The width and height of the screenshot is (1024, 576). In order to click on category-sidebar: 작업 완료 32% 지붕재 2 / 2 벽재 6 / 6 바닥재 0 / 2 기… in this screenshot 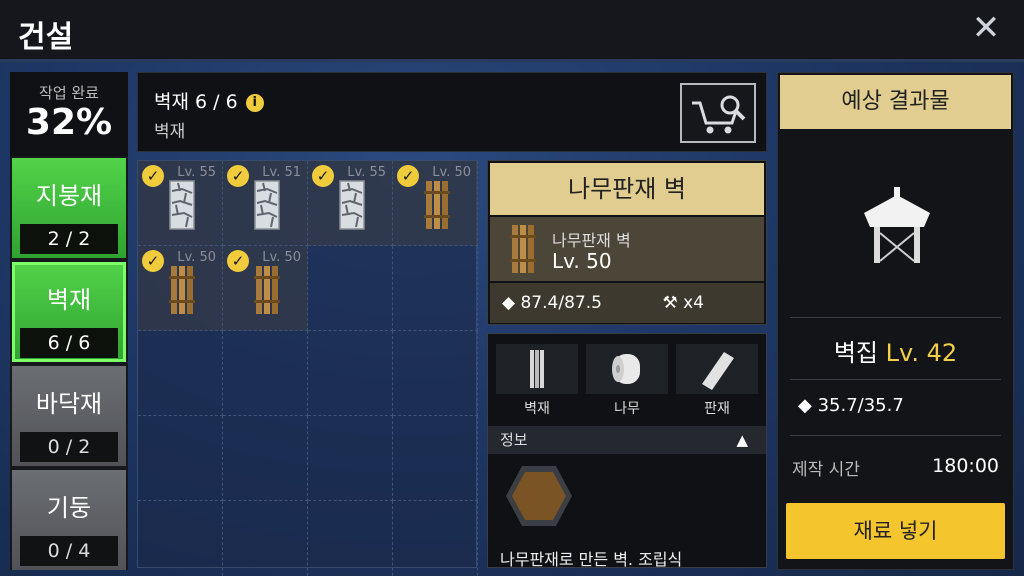, I will do `click(69, 321)`.